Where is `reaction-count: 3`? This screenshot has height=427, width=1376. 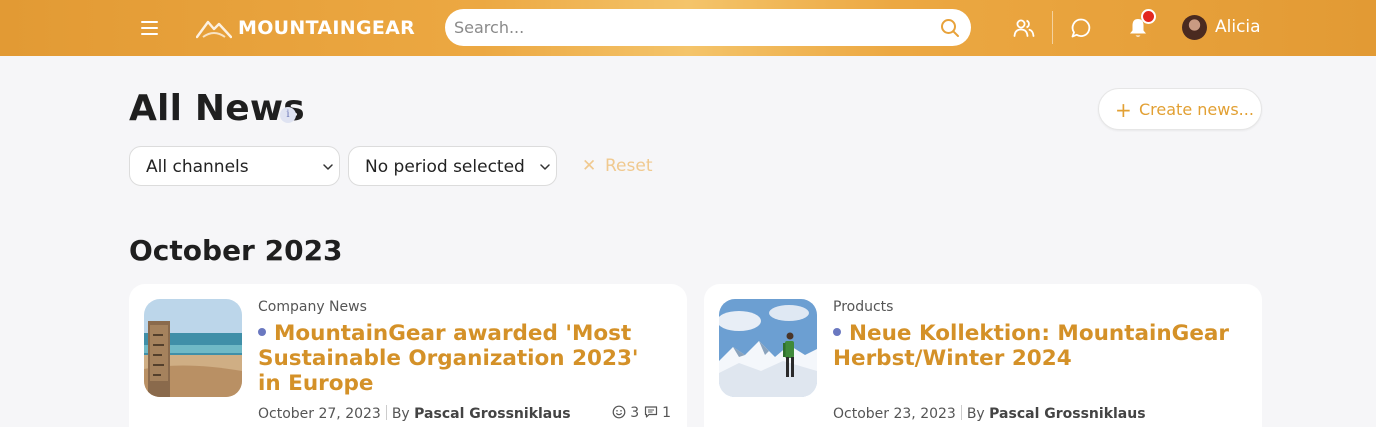 reaction-count: 3 is located at coordinates (635, 413).